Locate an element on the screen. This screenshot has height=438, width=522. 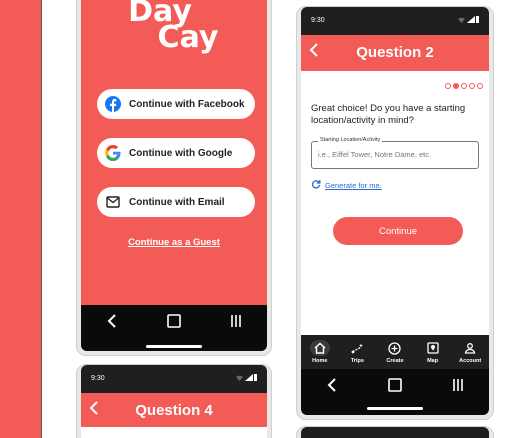
tab-home: Home is located at coordinates (320, 352).